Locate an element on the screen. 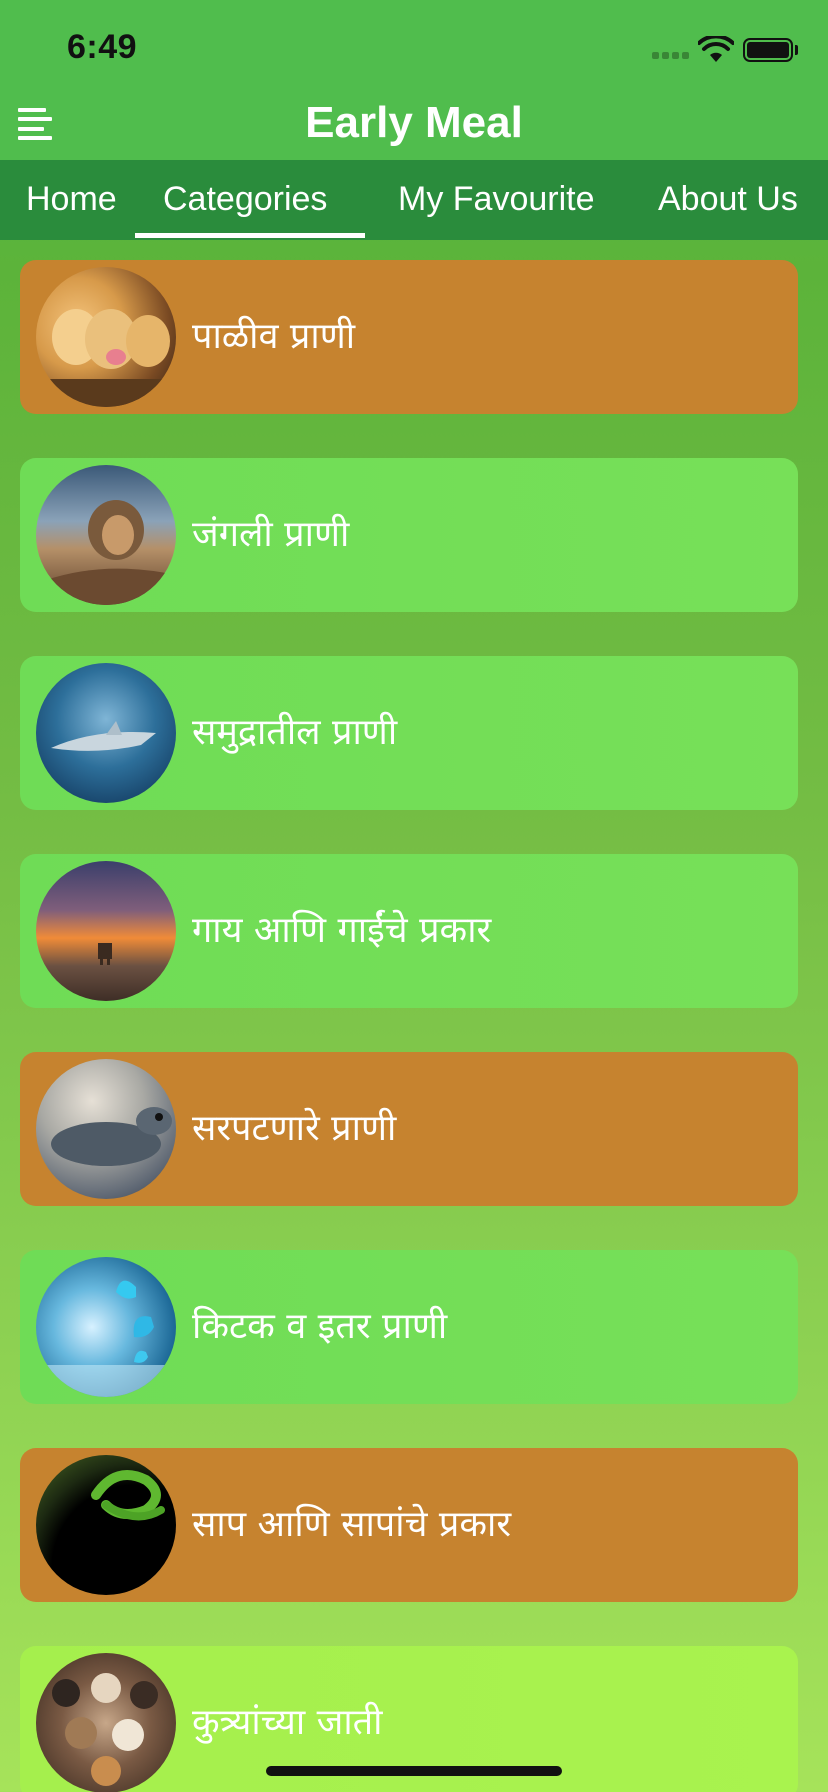 The width and height of the screenshot is (828, 1792). category-card-insects: किटक व इतर प्राणी is located at coordinates (409, 1327).